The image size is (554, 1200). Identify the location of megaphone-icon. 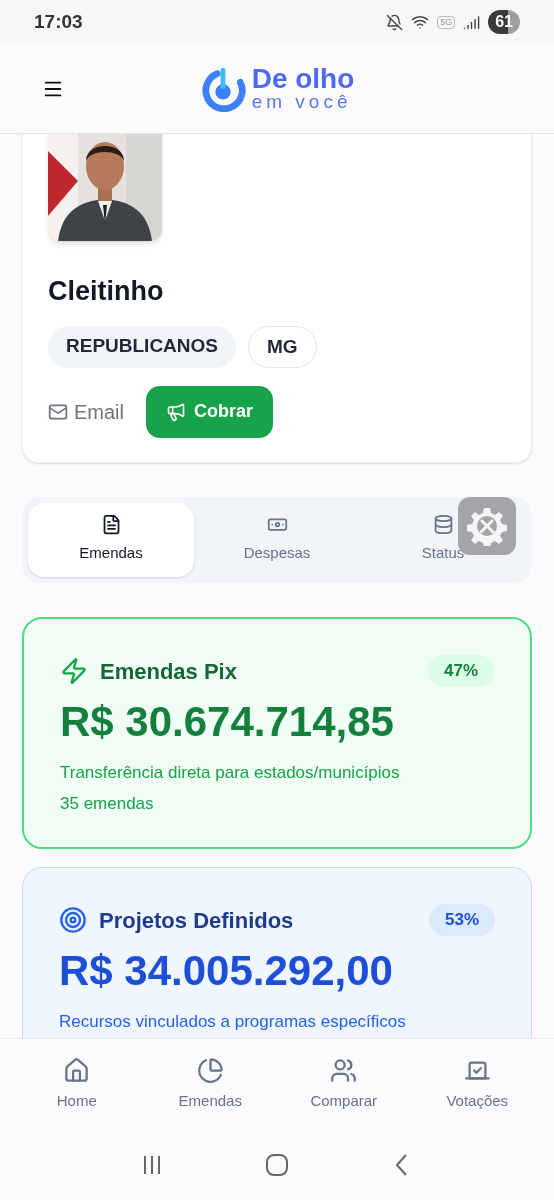
(176, 411).